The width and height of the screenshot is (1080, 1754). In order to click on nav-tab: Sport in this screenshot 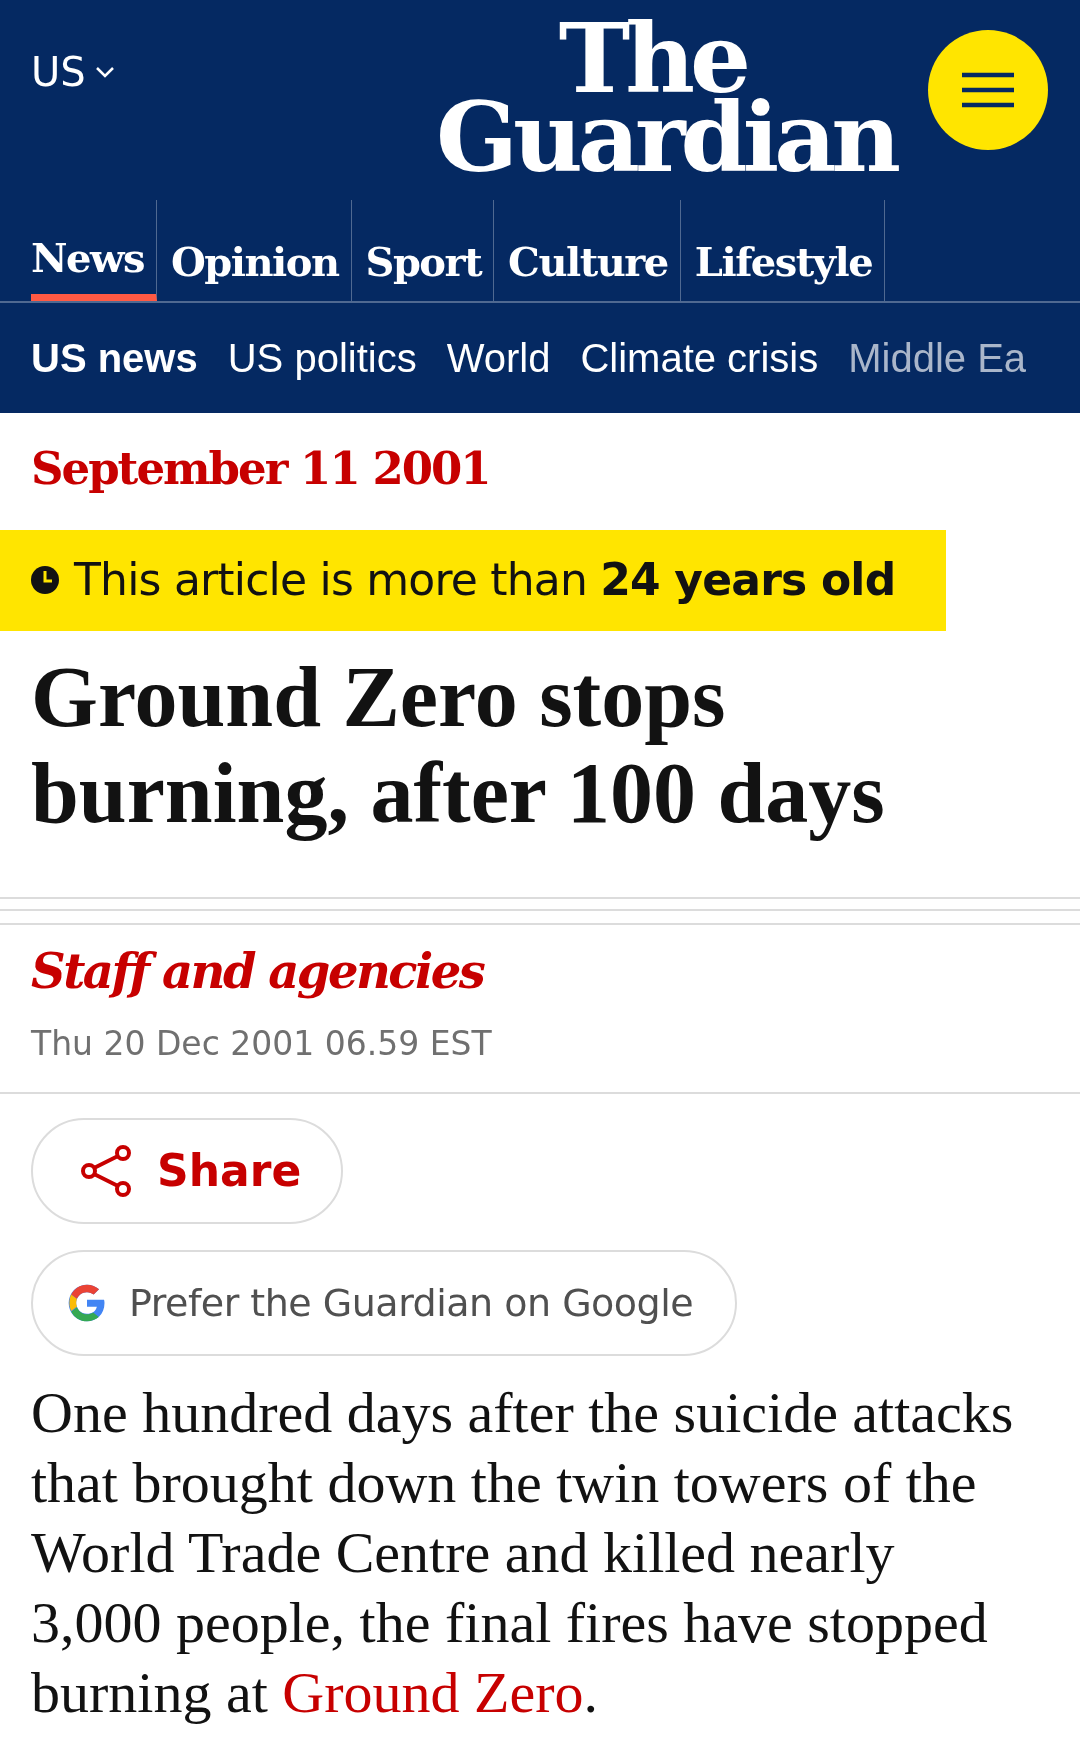, I will do `click(430, 250)`.